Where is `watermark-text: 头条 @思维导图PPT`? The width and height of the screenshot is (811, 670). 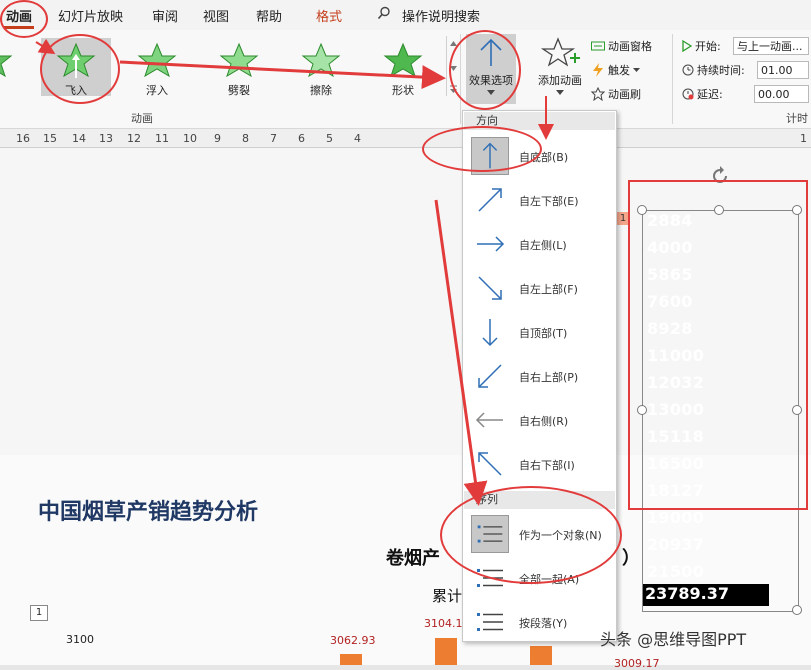
watermark-text: 头条 @思维导图PPT is located at coordinates (673, 639).